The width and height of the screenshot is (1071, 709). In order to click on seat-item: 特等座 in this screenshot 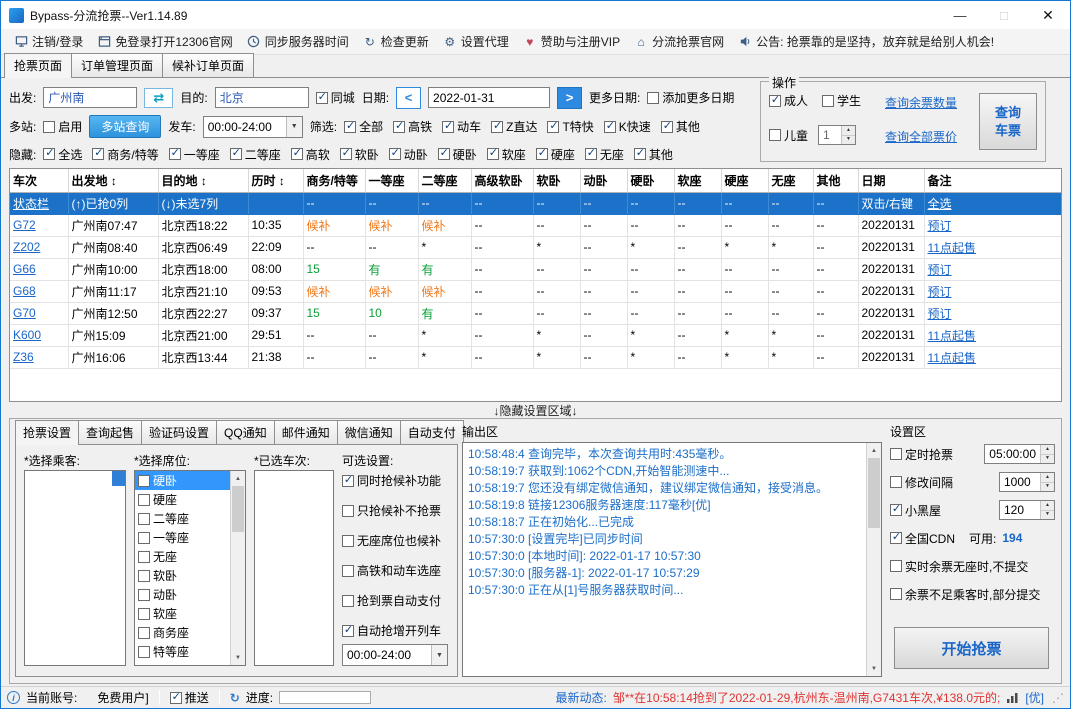, I will do `click(182, 651)`.